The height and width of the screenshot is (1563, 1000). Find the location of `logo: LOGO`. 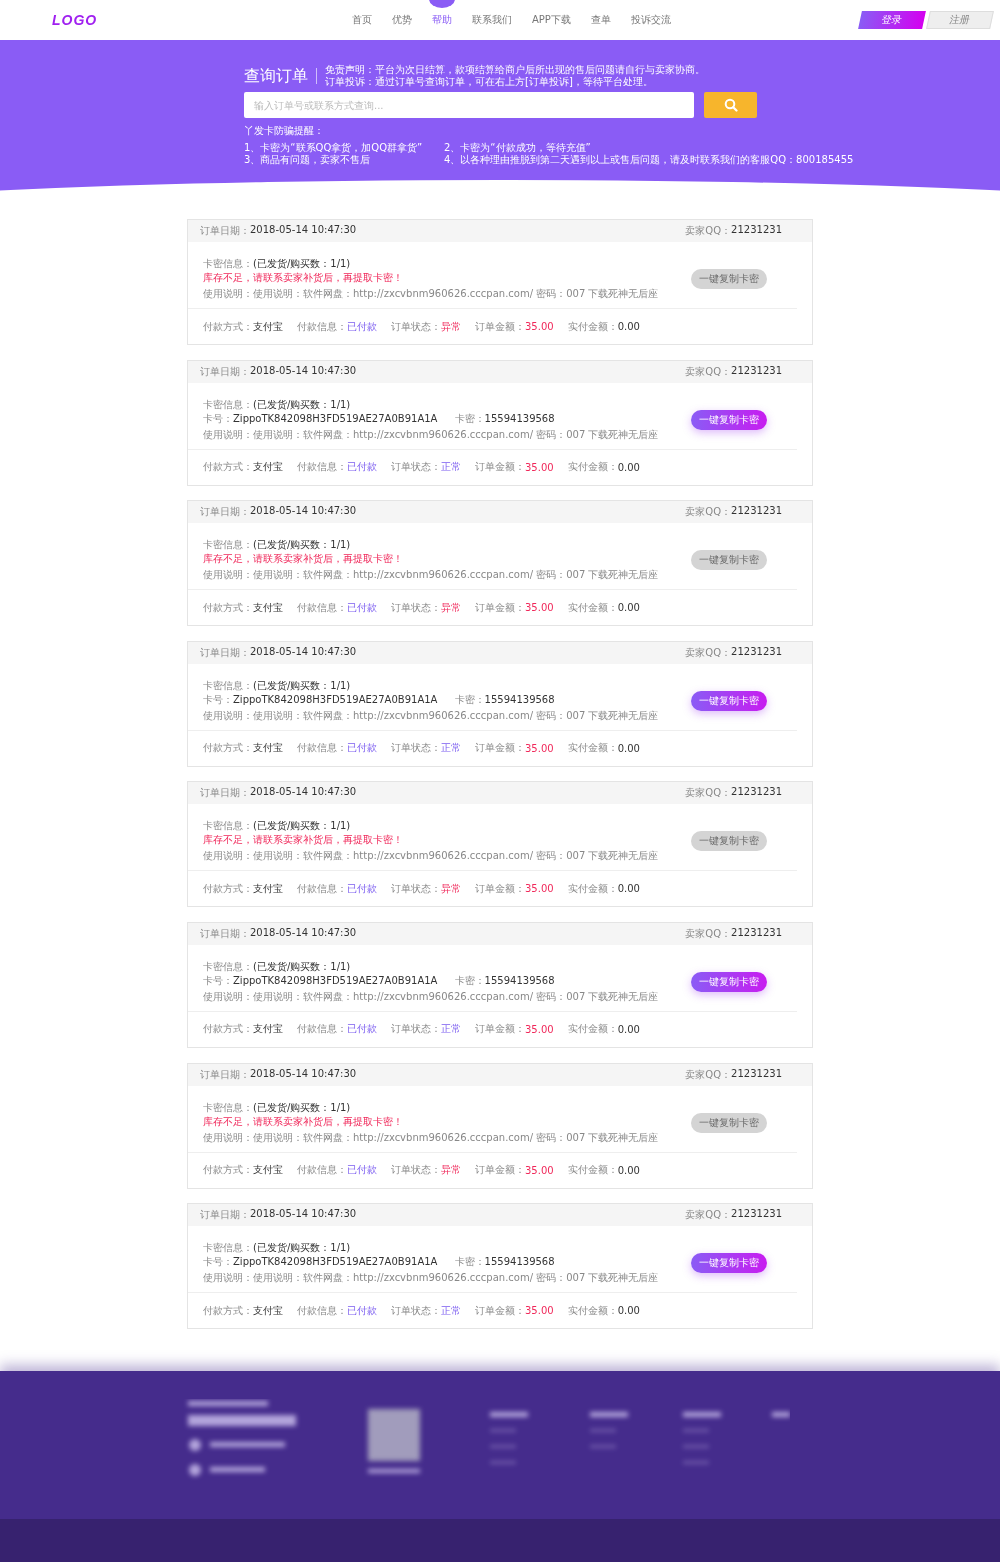

logo: LOGO is located at coordinates (172, 20).